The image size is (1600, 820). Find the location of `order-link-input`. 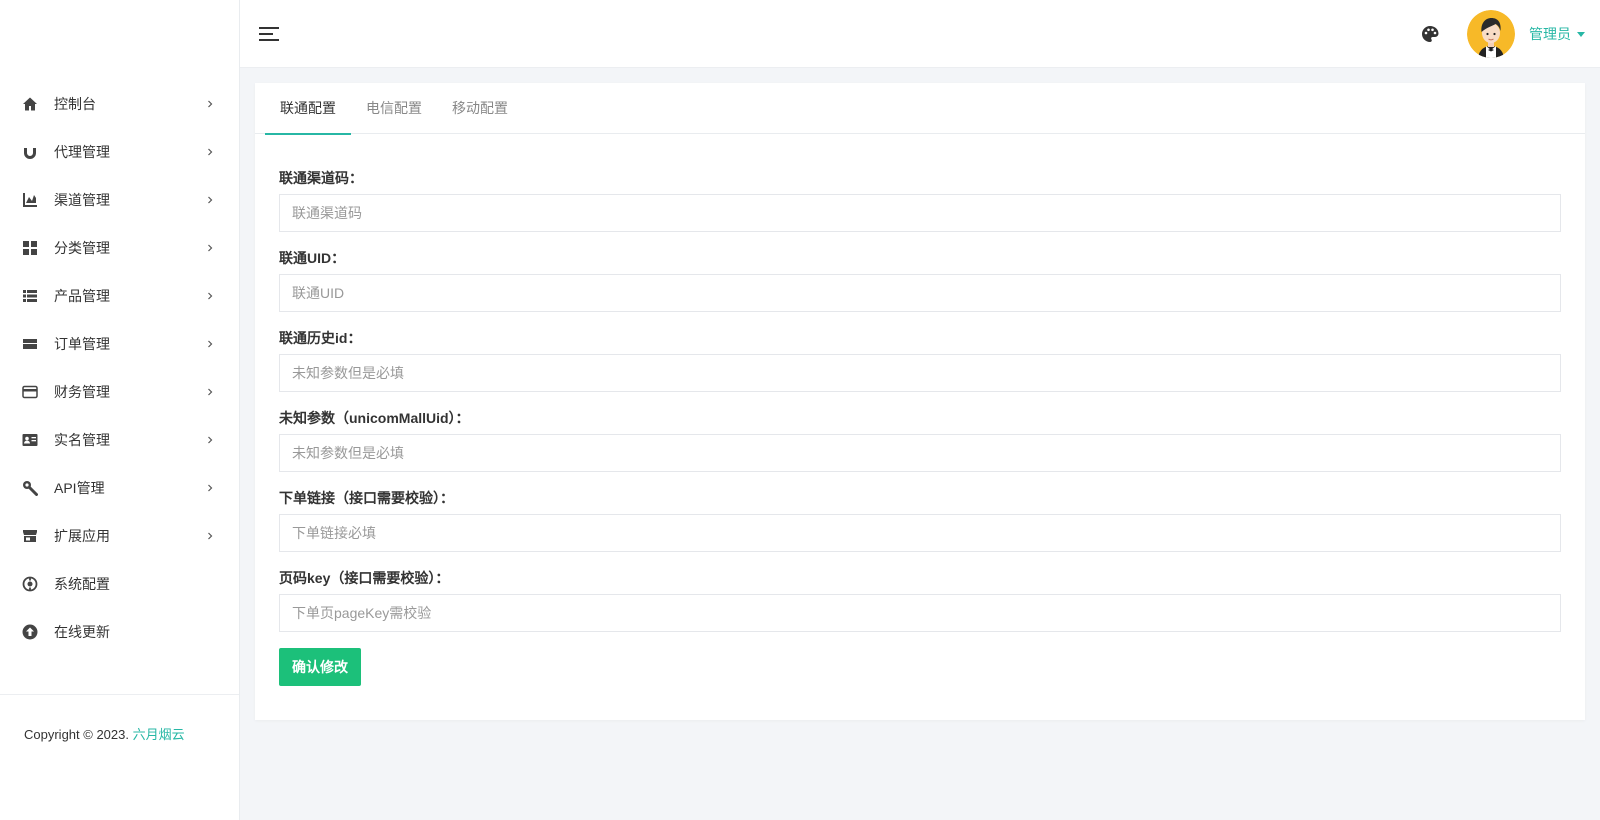

order-link-input is located at coordinates (920, 533).